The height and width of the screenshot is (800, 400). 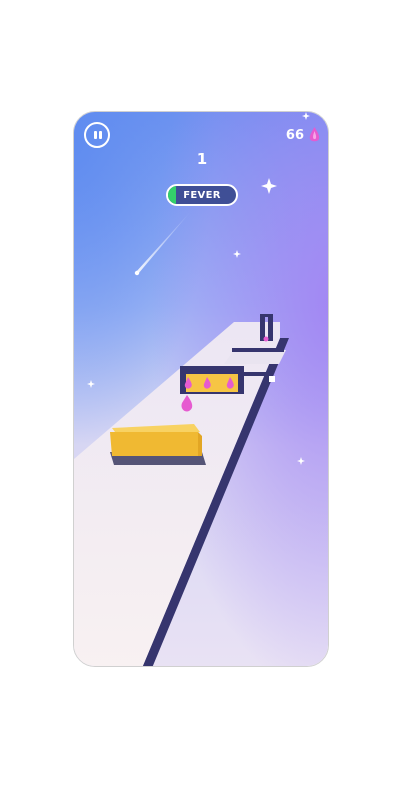 I want to click on fever-label: FEVER, so click(x=202, y=195).